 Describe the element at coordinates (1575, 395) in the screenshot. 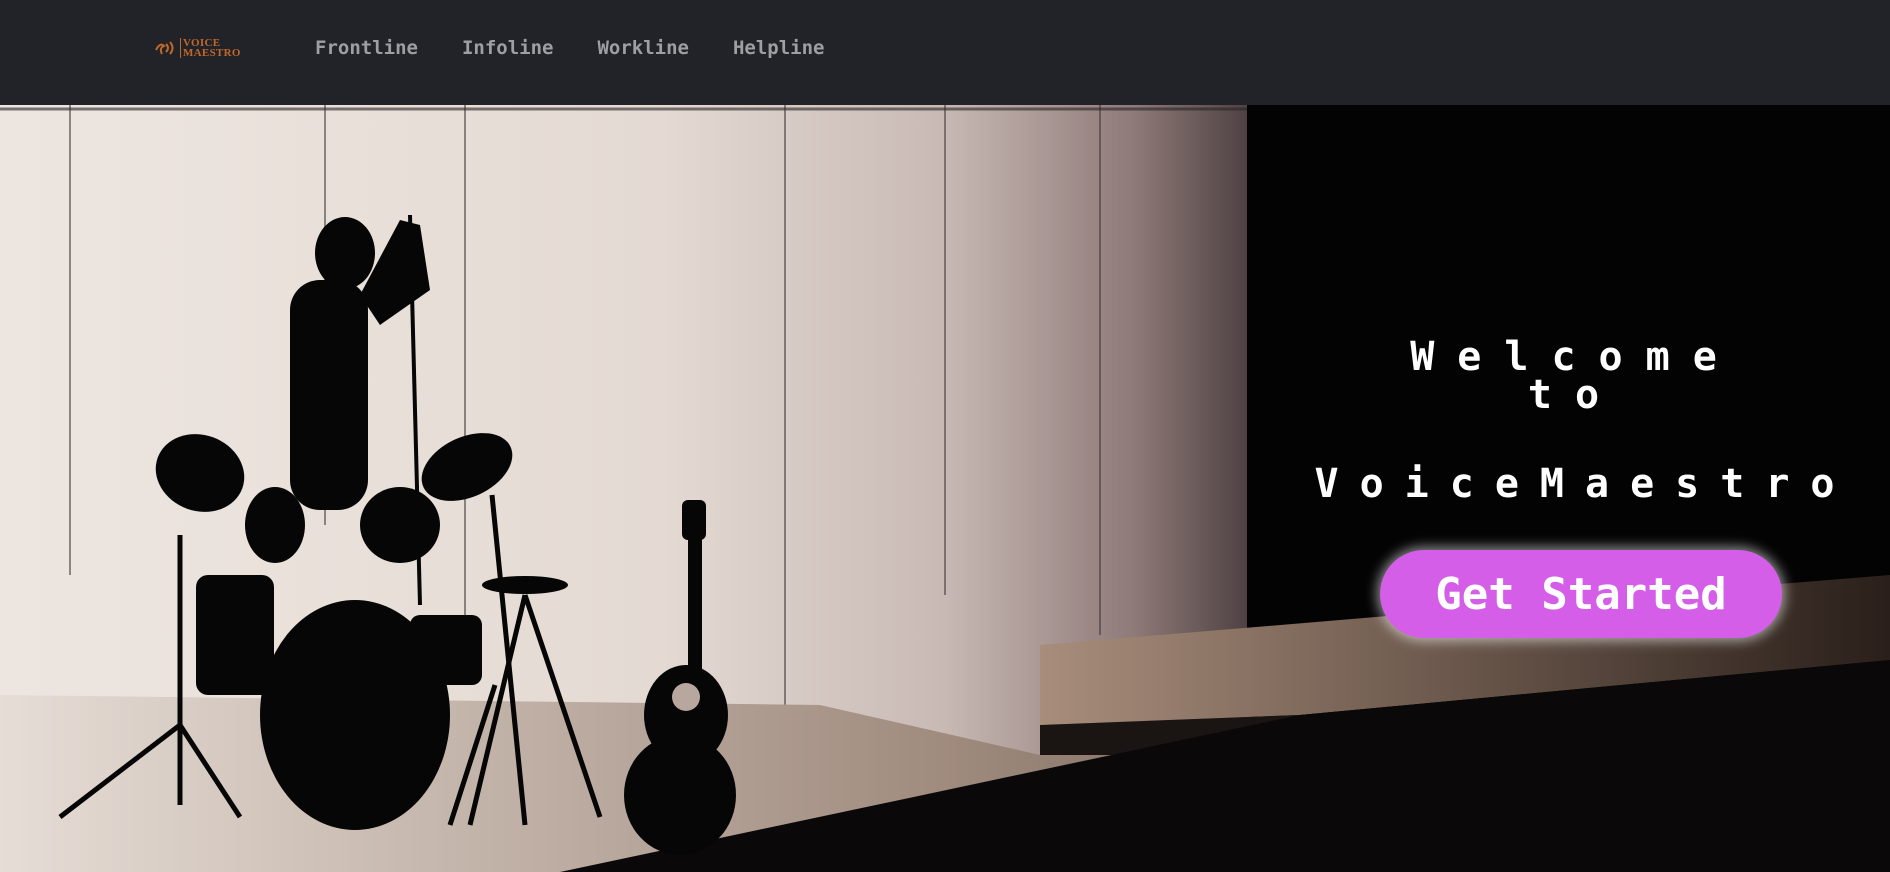

I see `welcome-line2: to` at that location.